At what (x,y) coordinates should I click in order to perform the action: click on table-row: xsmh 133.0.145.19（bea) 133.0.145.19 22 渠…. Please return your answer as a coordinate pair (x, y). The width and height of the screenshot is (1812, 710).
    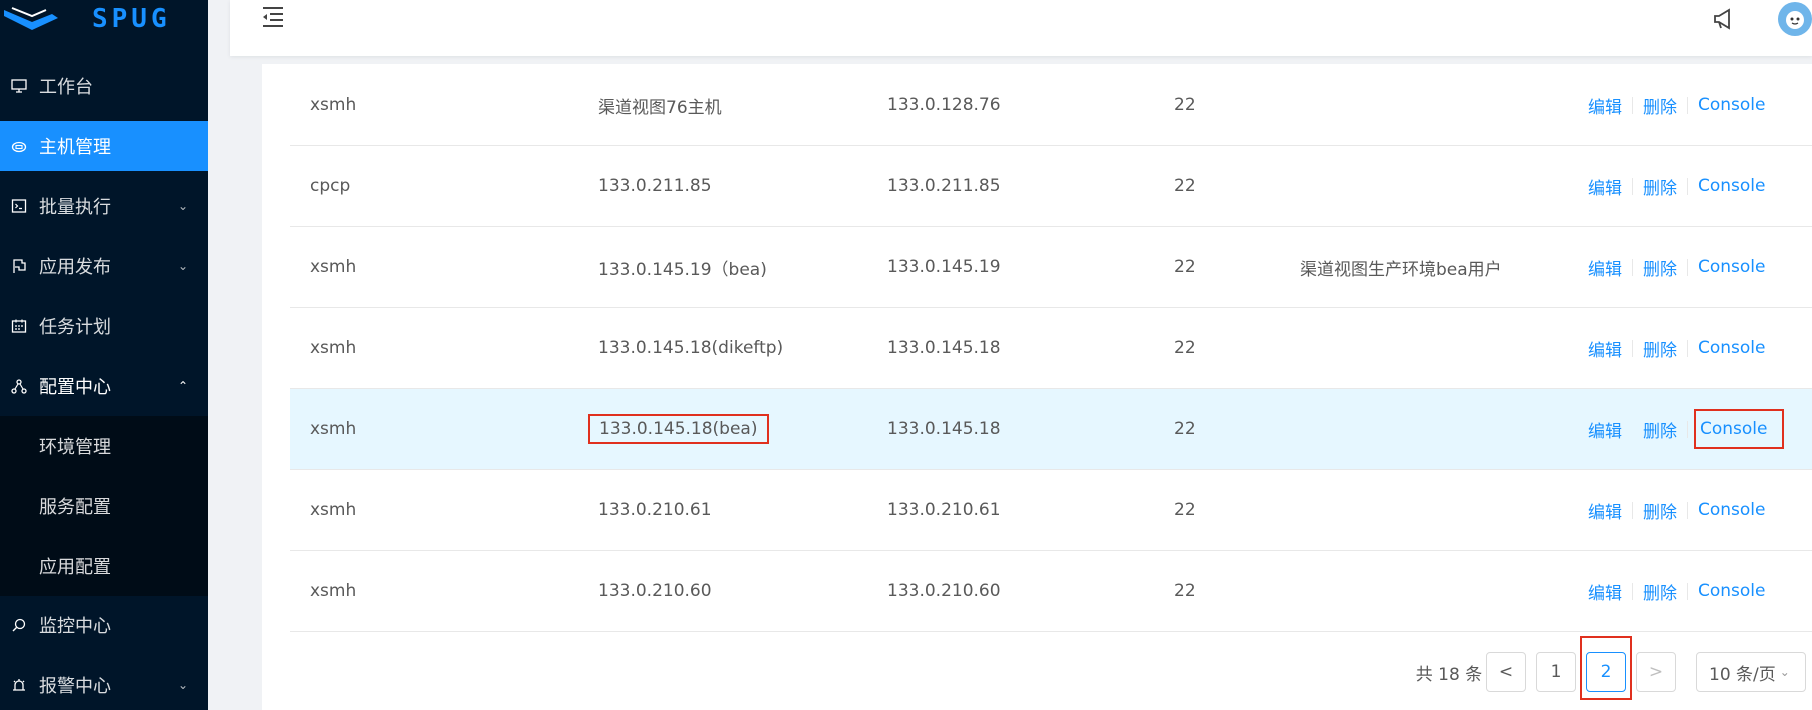
    Looking at the image, I should click on (1051, 267).